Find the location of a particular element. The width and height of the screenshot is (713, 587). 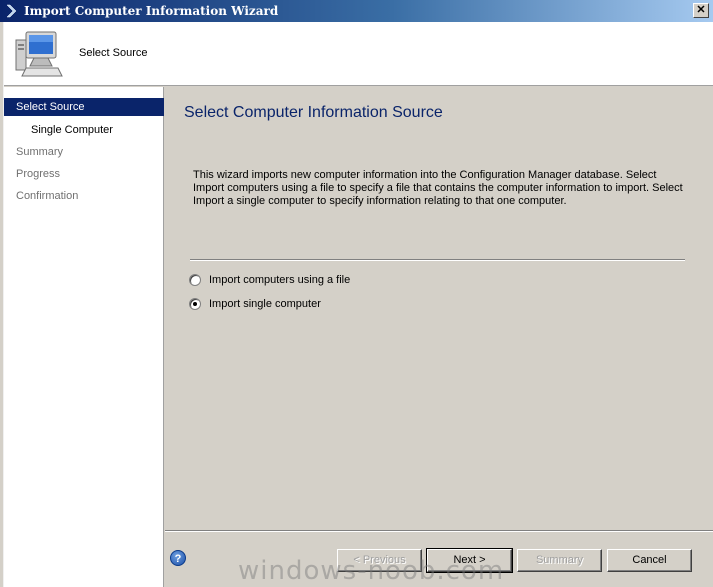

help-icon: ? is located at coordinates (178, 558).